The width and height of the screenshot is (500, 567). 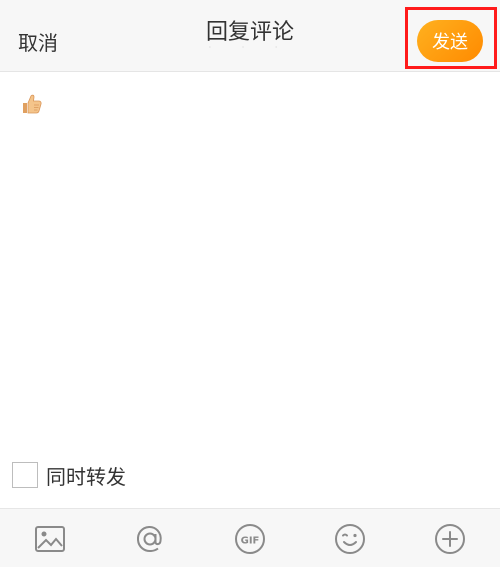 I want to click on thumbs-up-emoji-icon, so click(x=32, y=104).